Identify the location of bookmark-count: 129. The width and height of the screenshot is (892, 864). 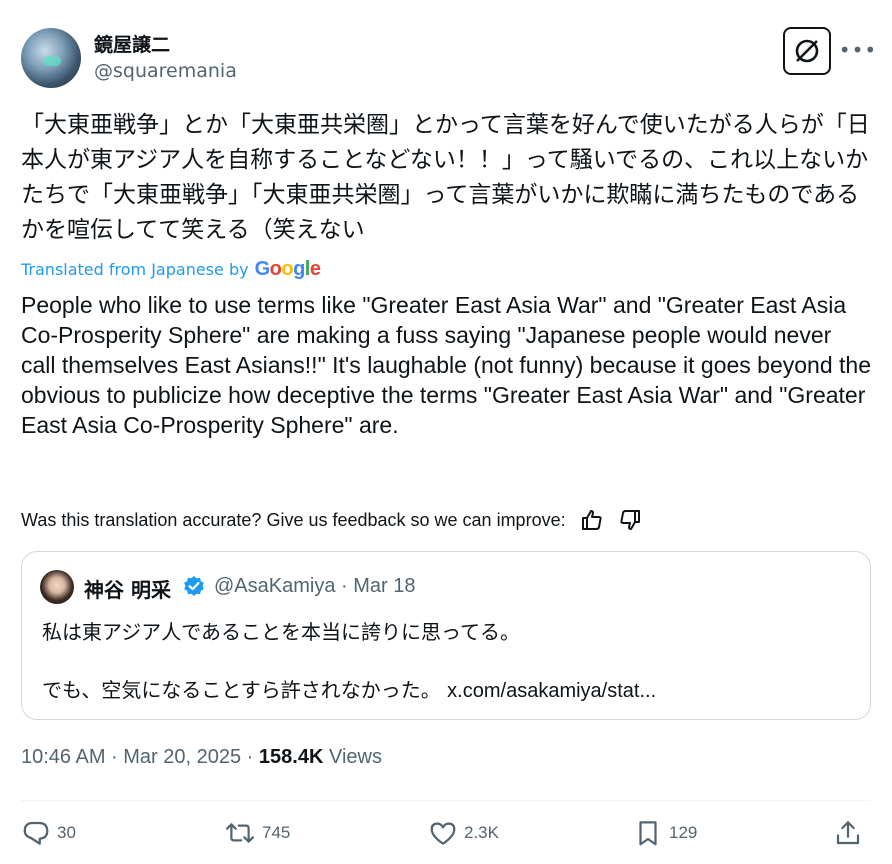
(683, 832).